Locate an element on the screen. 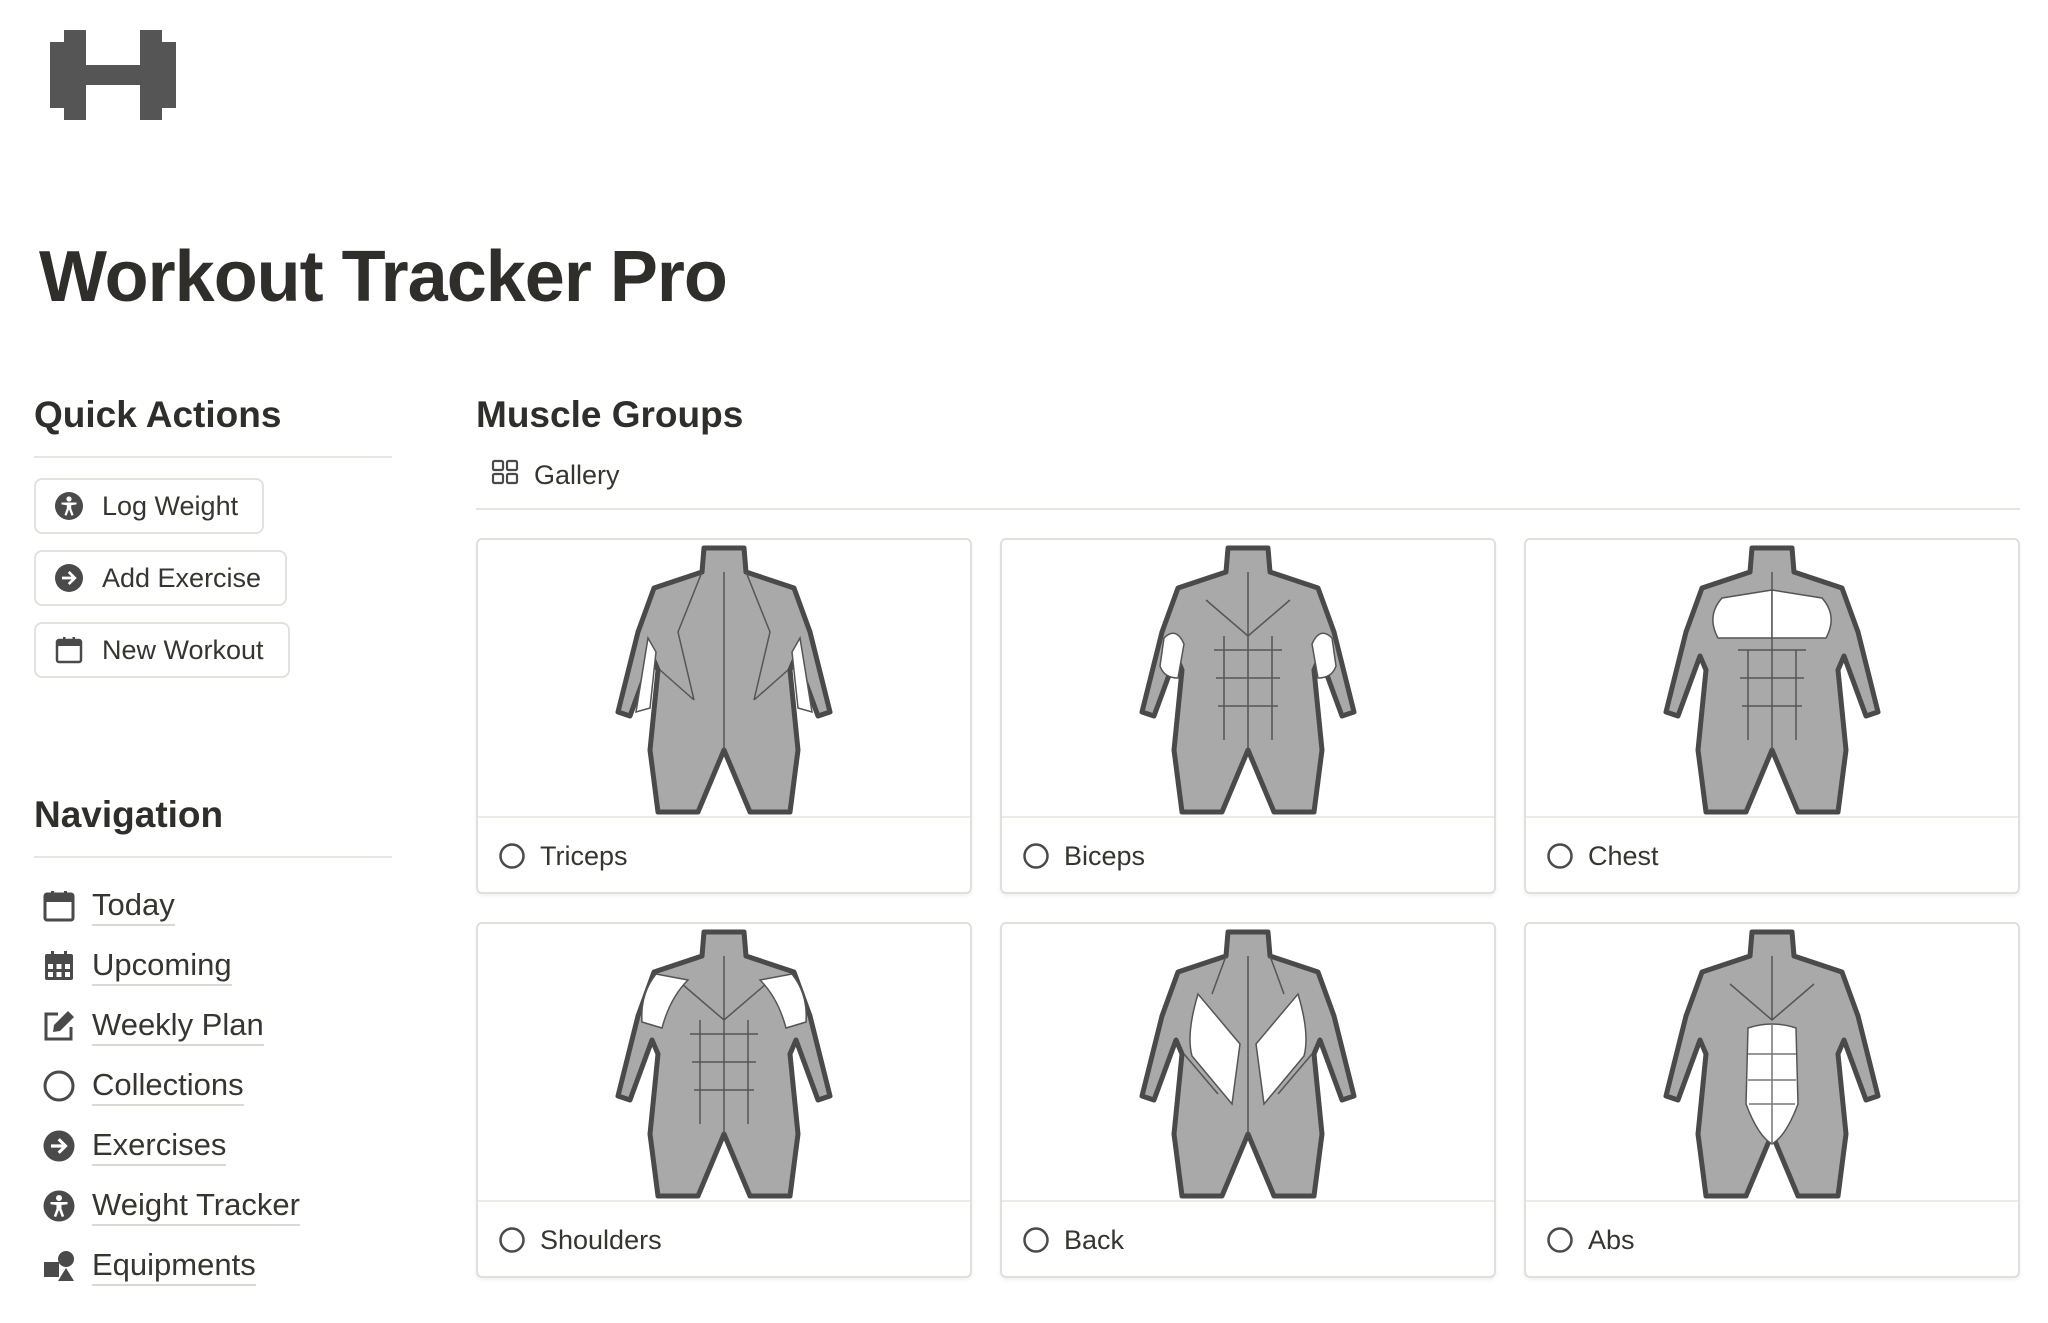 The width and height of the screenshot is (2048, 1323). body-back-triceps-image is located at coordinates (724, 680).